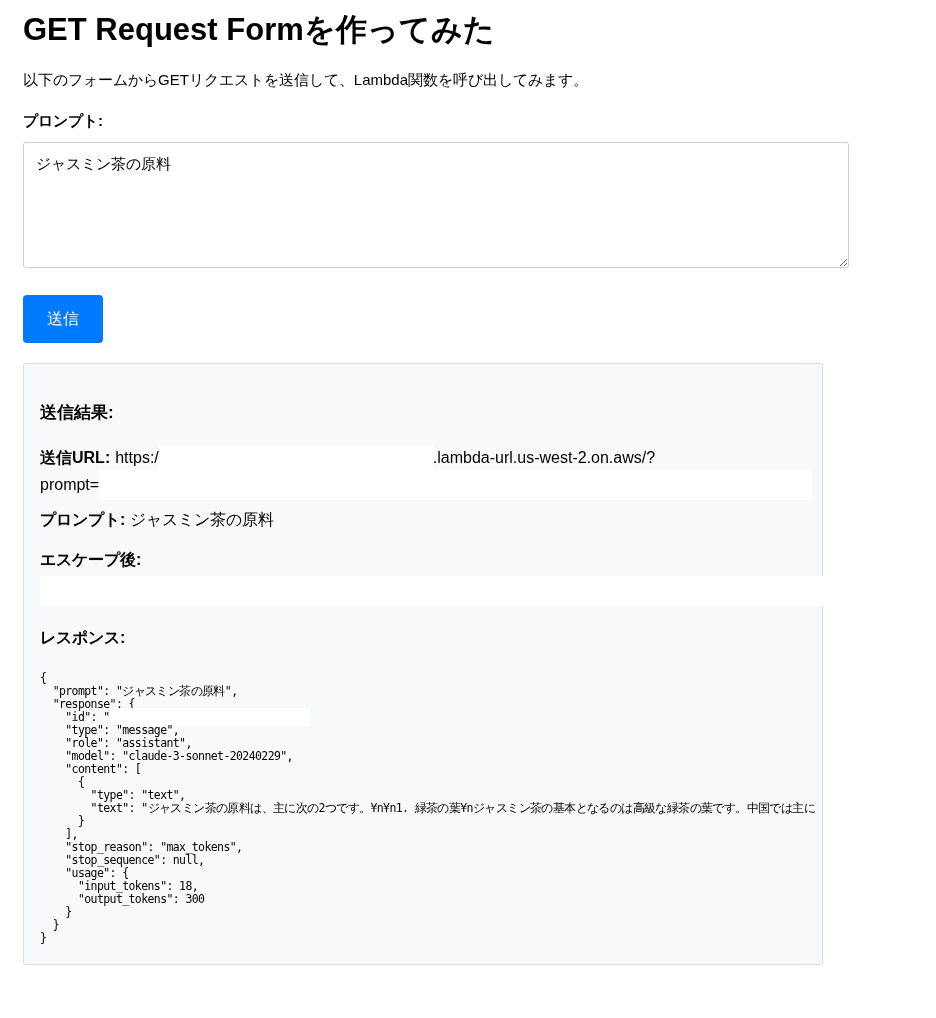 This screenshot has height=1018, width=936. What do you see at coordinates (77, 413) in the screenshot?
I see `result-heading: 送信結果:` at bounding box center [77, 413].